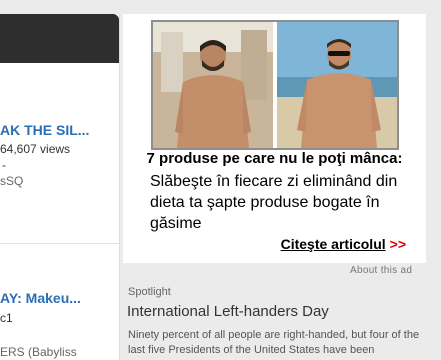 The height and width of the screenshot is (360, 441). What do you see at coordinates (228, 311) in the screenshot?
I see `spotlight-title: International Left-handers Day` at bounding box center [228, 311].